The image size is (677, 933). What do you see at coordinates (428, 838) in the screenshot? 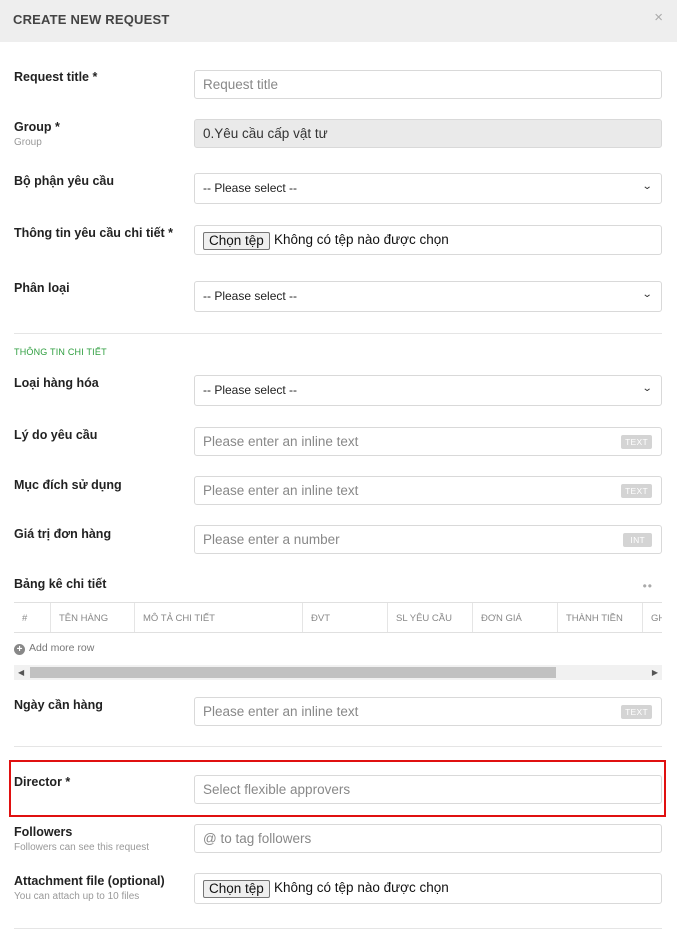
I see `followers-input: @ to tag followers` at bounding box center [428, 838].